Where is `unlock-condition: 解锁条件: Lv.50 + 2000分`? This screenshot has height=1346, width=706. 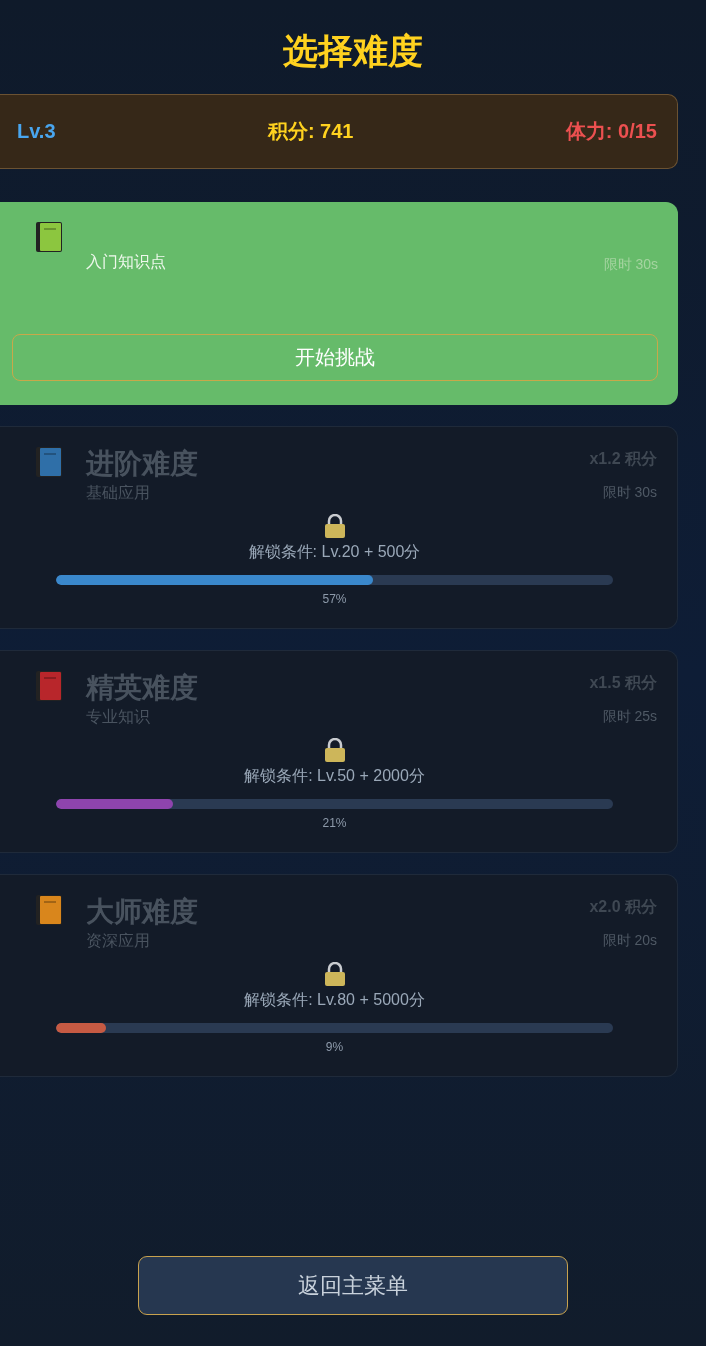
unlock-condition: 解锁条件: Lv.50 + 2000分 is located at coordinates (334, 776).